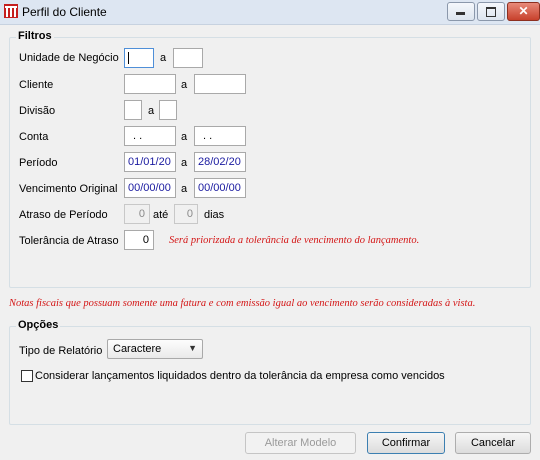 This screenshot has height=460, width=540. What do you see at coordinates (220, 84) in the screenshot?
I see `cliente-to-input` at bounding box center [220, 84].